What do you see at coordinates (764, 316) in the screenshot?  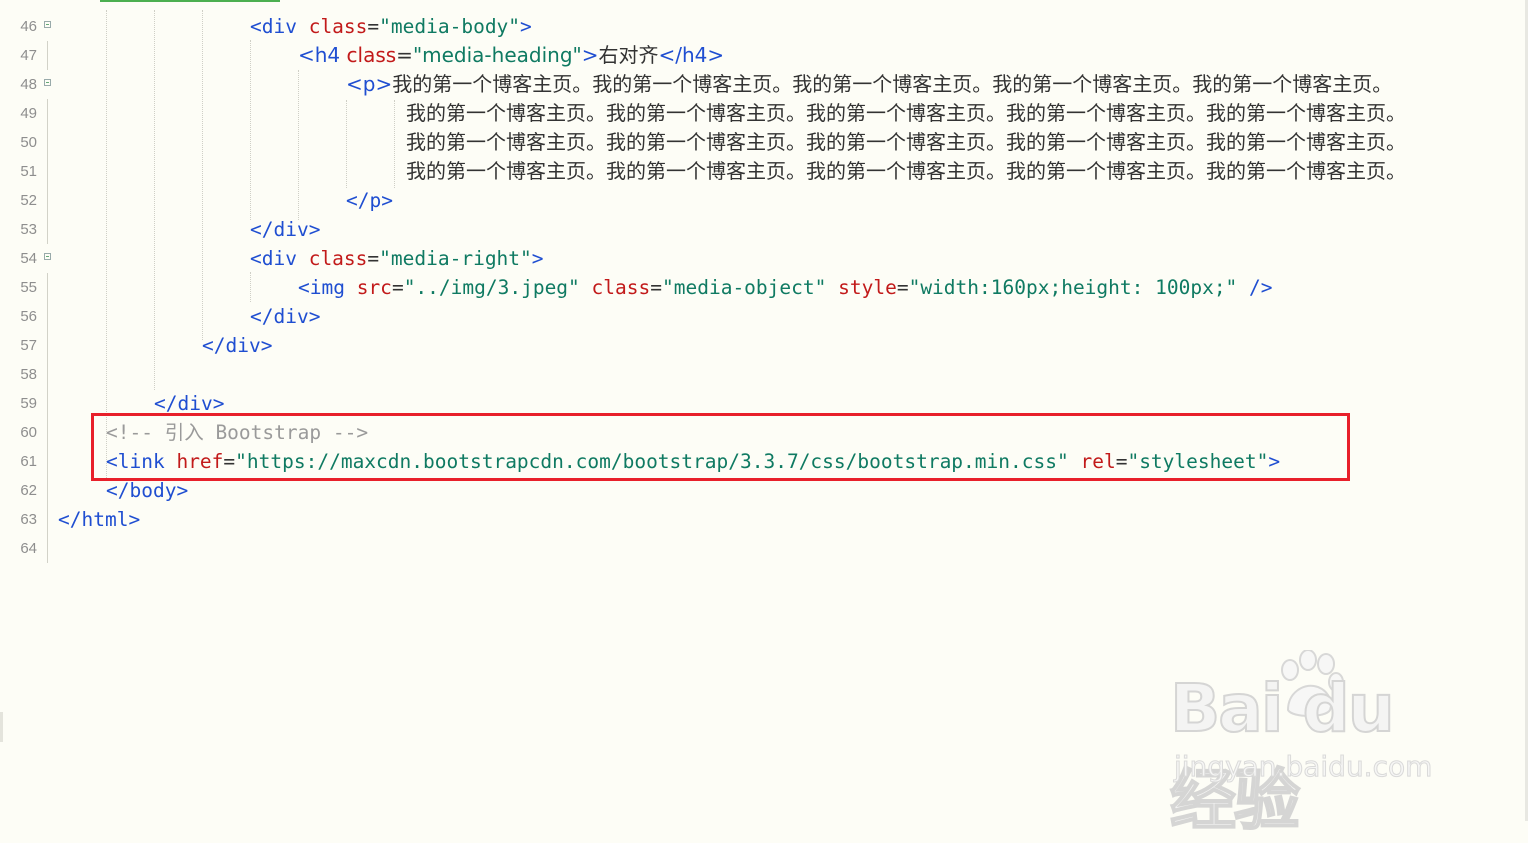 I see `code-line: 56 </div>` at bounding box center [764, 316].